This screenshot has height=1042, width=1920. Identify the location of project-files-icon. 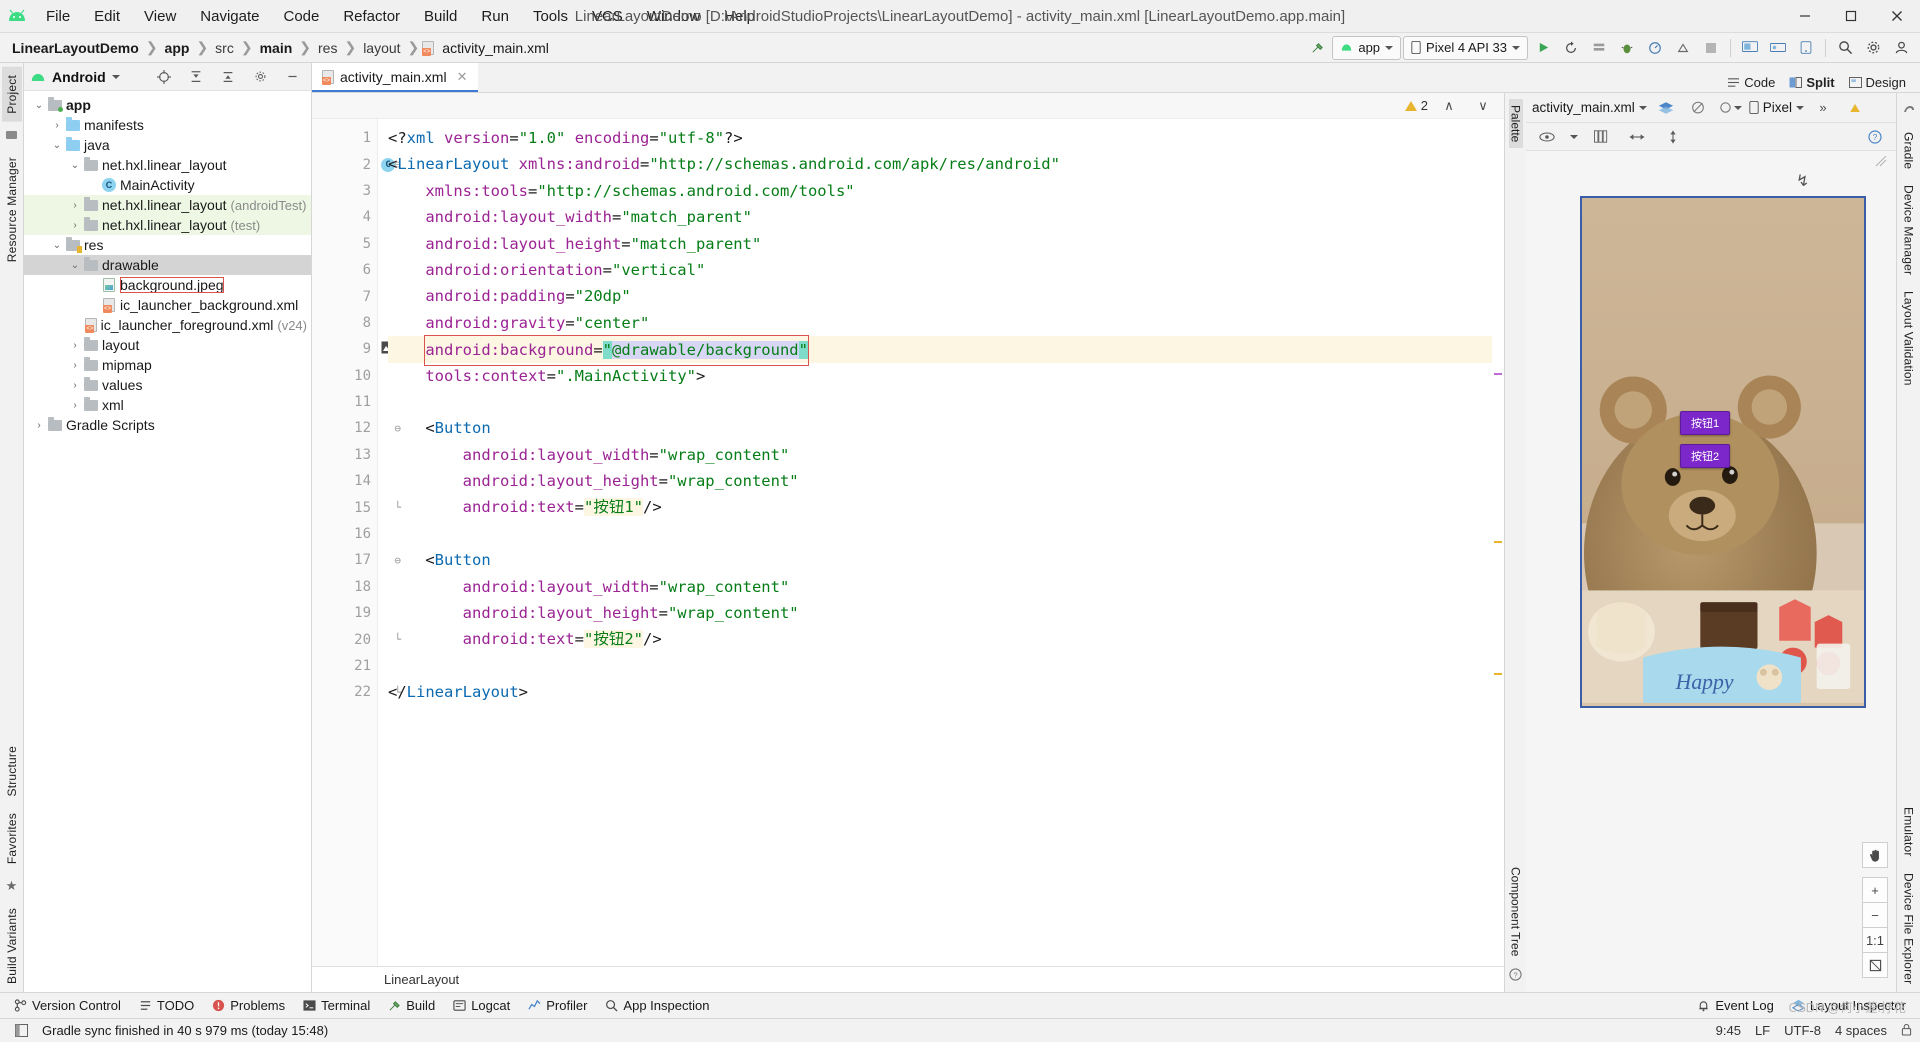
(11, 135).